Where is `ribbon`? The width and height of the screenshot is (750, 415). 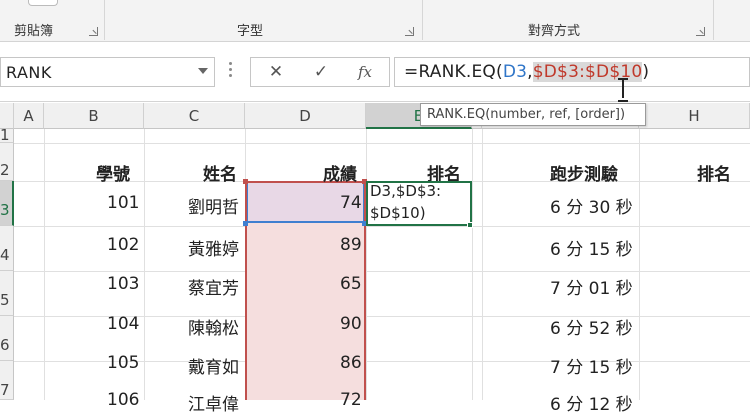 ribbon is located at coordinates (375, 21).